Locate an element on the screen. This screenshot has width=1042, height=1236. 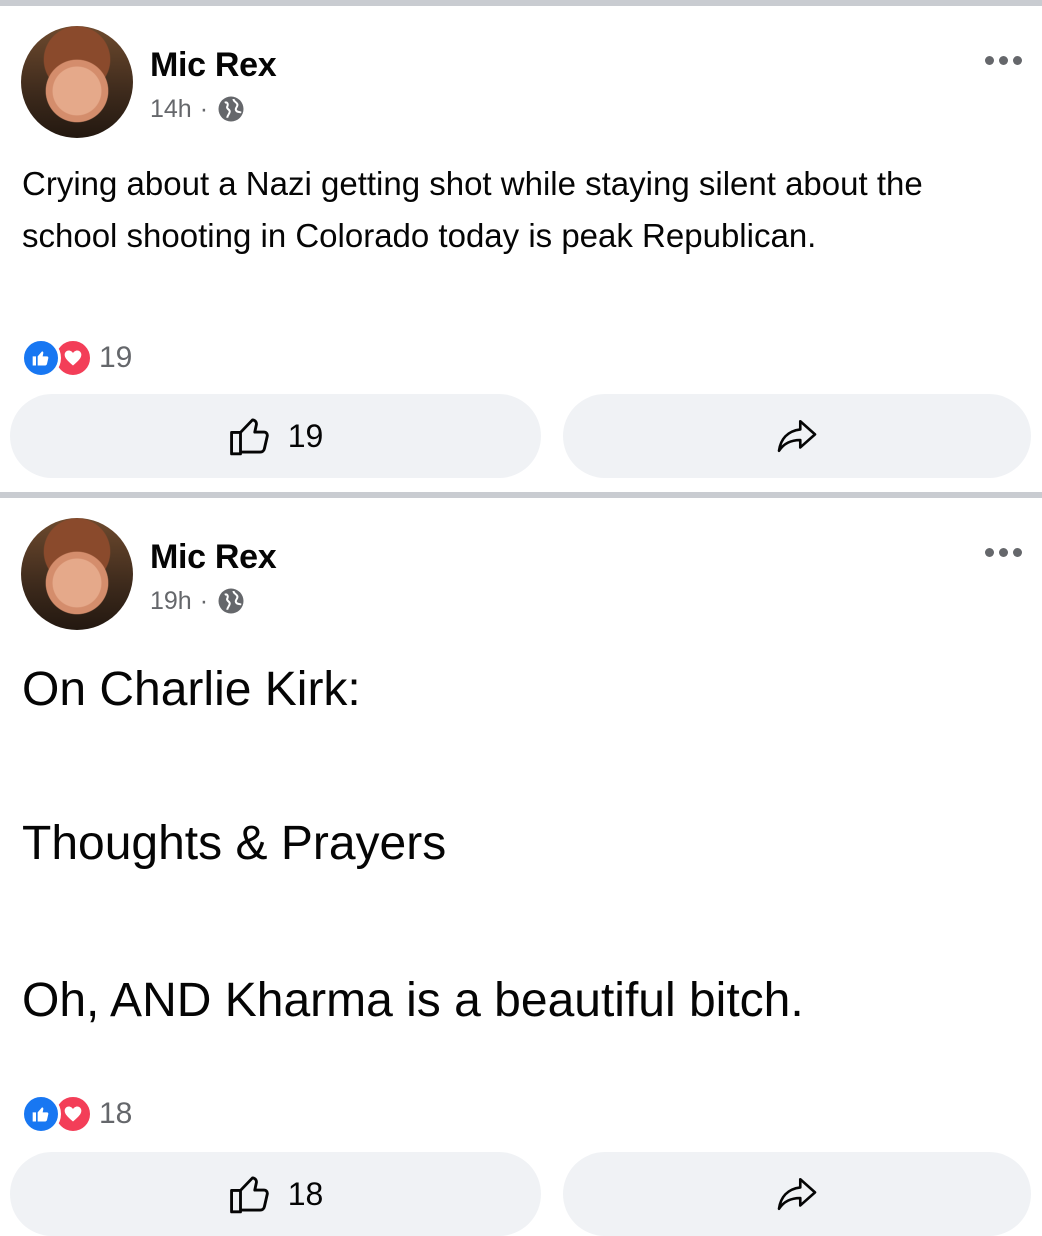
post-line-3: Oh, AND Kharma is a beautiful bitch. is located at coordinates (413, 1000).